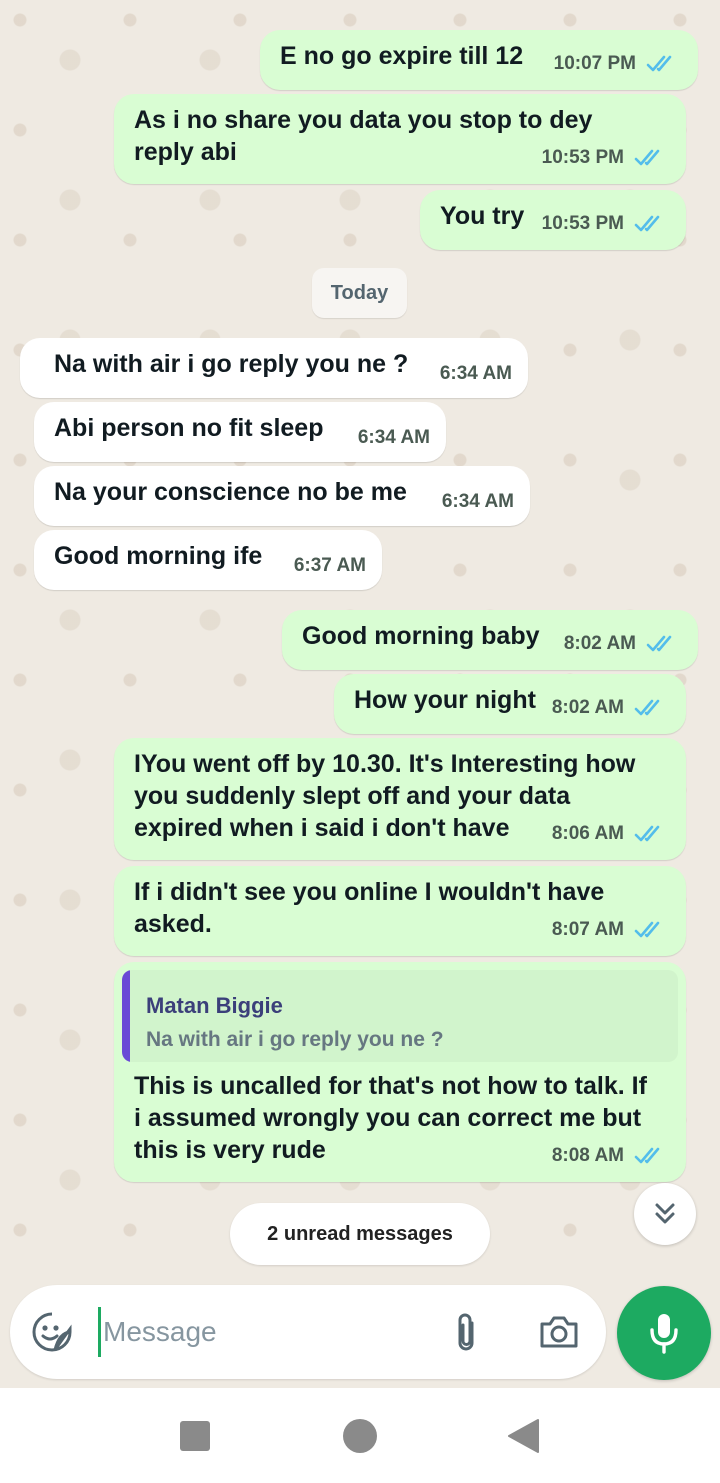  I want to click on message-time: 8:08 AM, so click(587, 1155).